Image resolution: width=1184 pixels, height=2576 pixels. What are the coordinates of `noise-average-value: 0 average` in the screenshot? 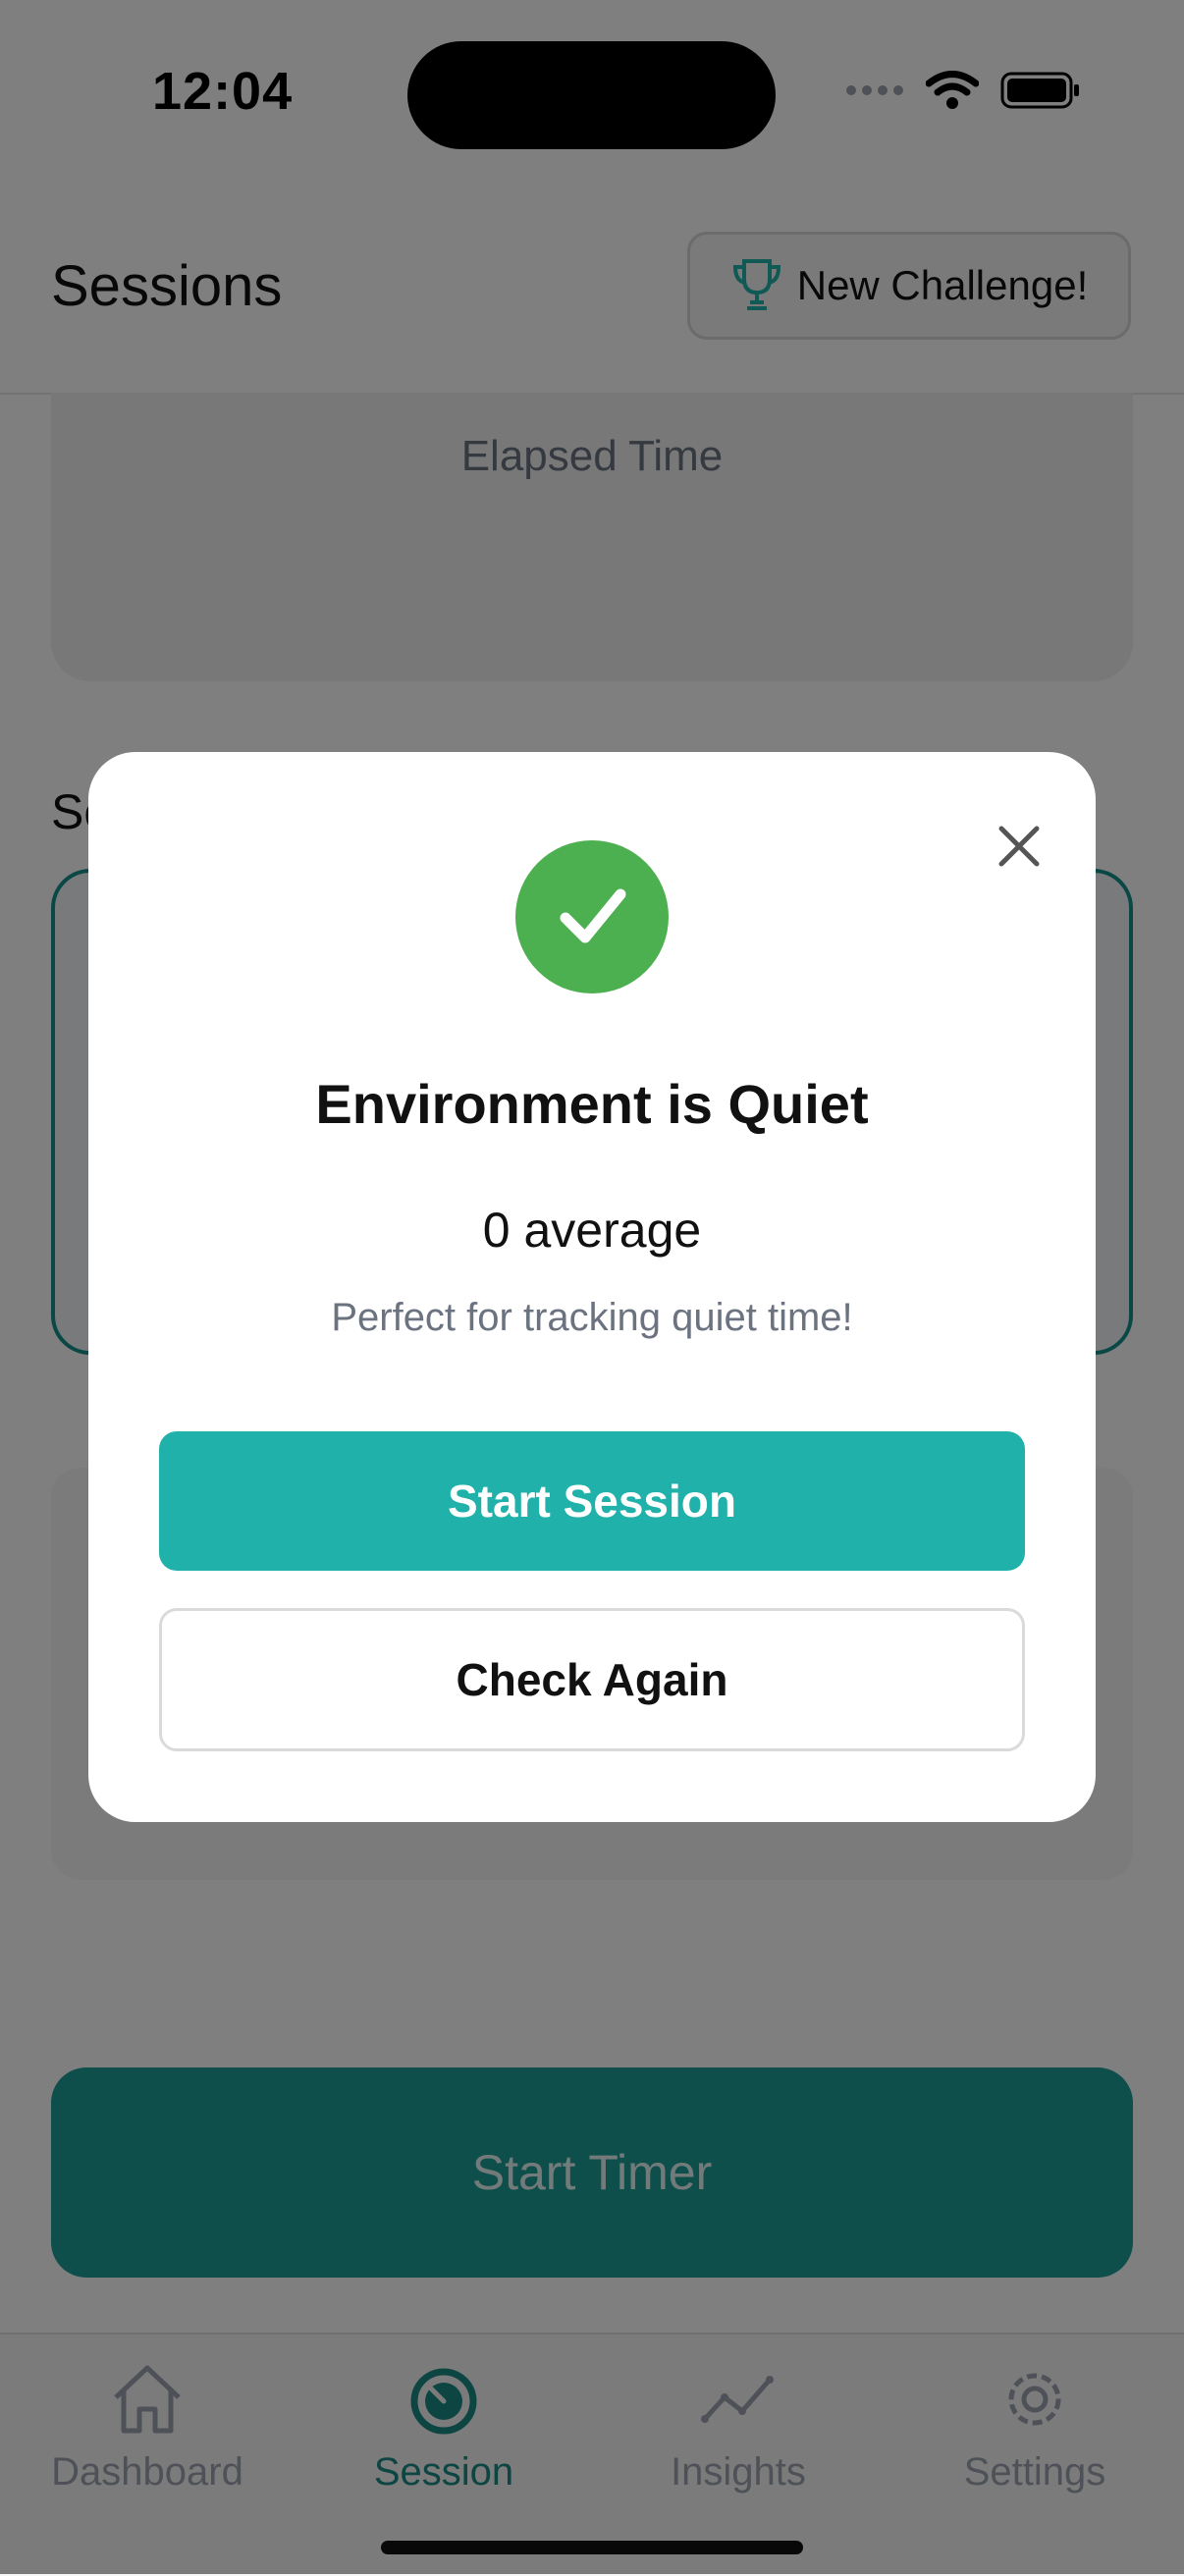 It's located at (592, 1230).